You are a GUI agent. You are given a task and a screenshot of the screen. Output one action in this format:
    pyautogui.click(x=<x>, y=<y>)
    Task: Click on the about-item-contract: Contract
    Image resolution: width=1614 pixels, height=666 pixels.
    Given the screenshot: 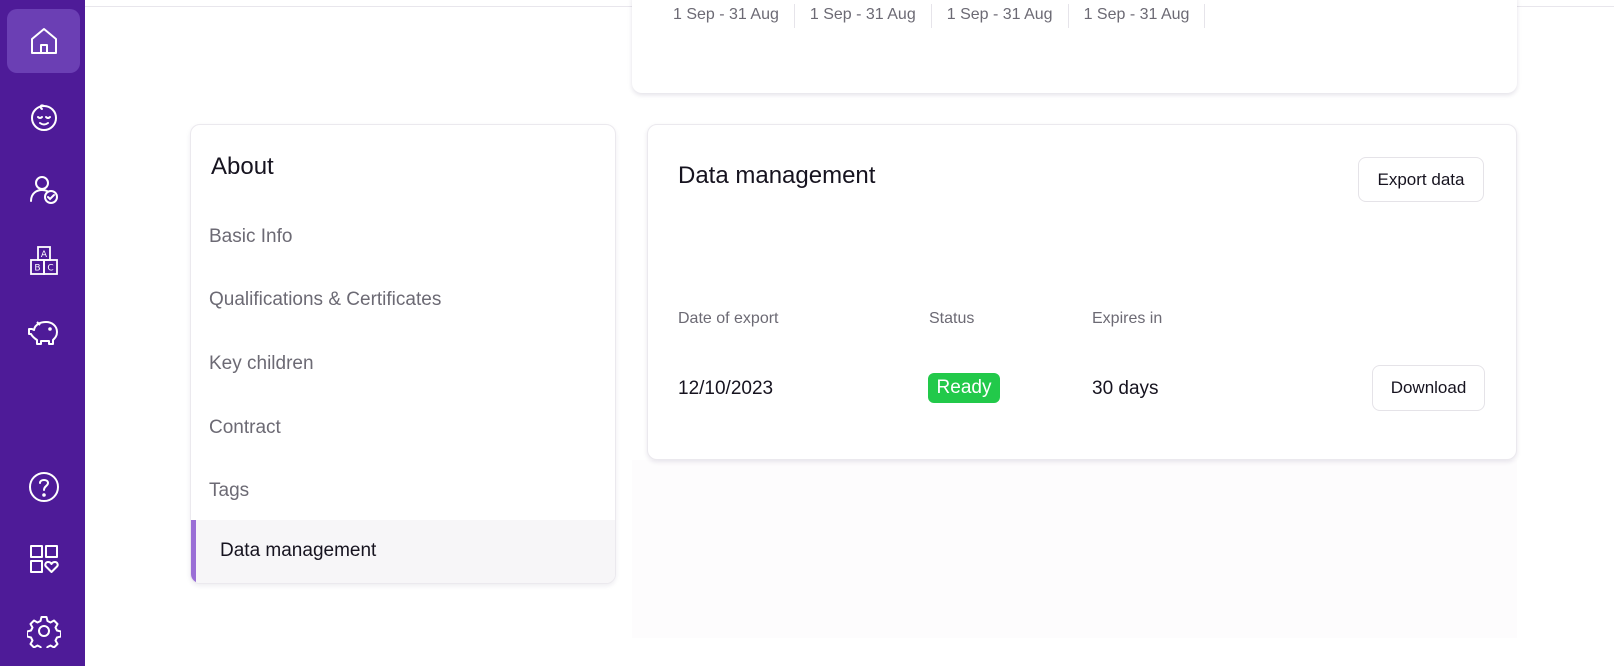 What is the action you would take?
    pyautogui.click(x=245, y=428)
    